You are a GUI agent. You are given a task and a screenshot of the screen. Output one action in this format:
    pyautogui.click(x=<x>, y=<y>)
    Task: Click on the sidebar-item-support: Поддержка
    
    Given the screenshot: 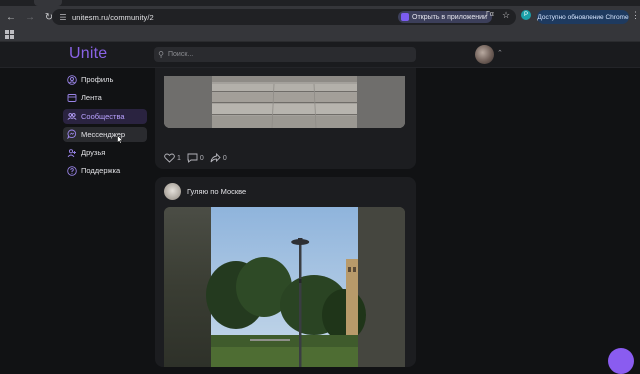 What is the action you would take?
    pyautogui.click(x=105, y=170)
    